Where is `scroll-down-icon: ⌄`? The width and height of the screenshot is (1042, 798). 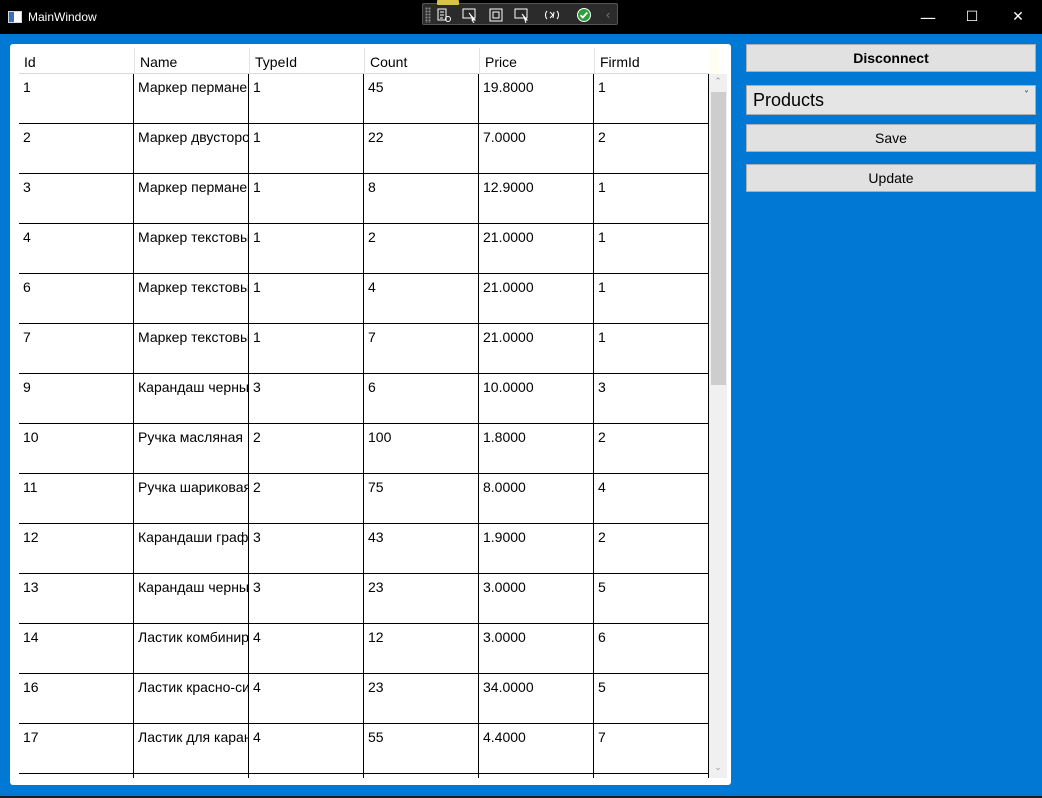
scroll-down-icon: ⌄ is located at coordinates (718, 768).